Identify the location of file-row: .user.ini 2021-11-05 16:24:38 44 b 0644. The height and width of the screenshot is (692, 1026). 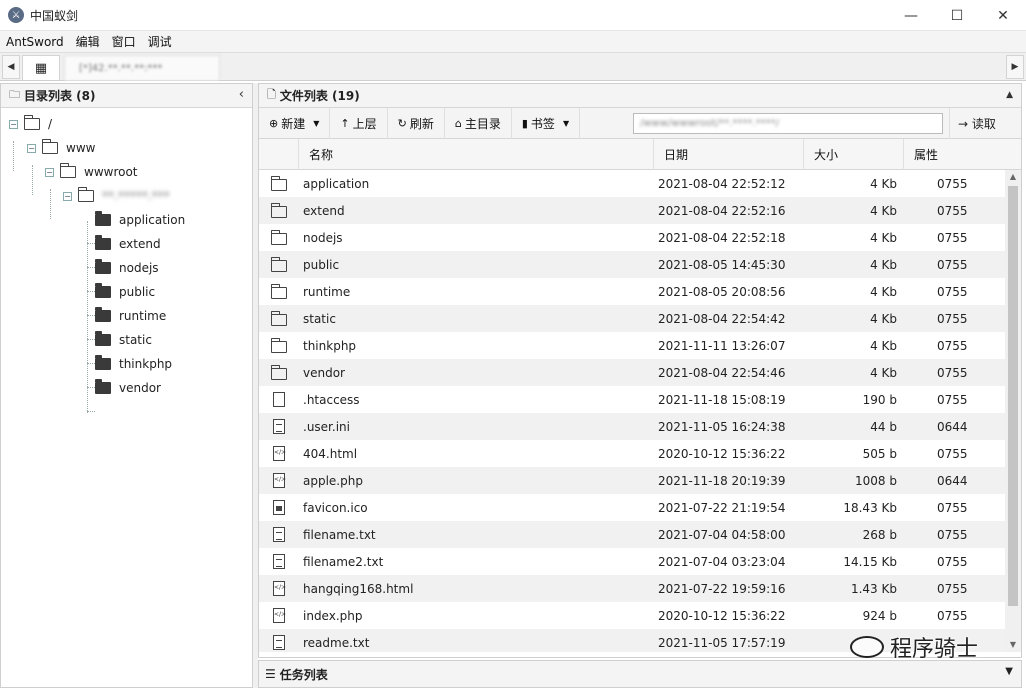
(640, 426).